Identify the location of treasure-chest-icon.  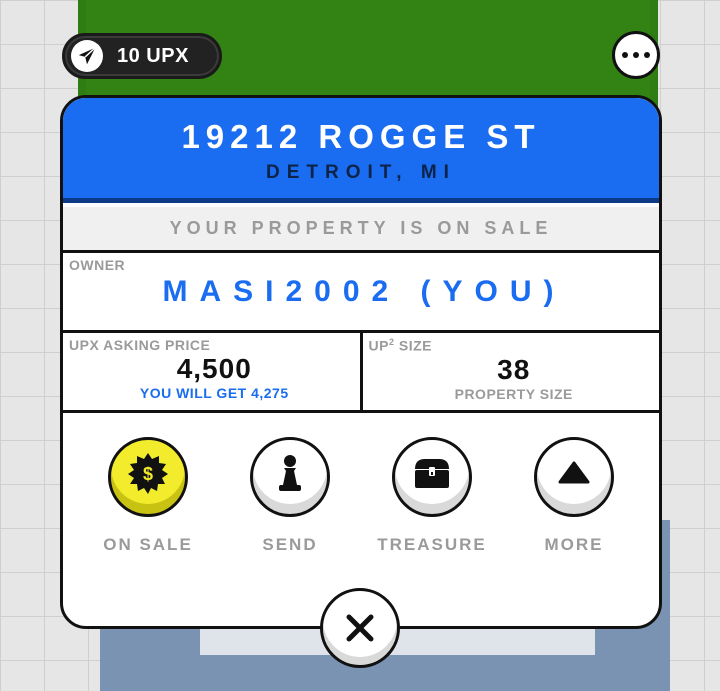
(432, 473).